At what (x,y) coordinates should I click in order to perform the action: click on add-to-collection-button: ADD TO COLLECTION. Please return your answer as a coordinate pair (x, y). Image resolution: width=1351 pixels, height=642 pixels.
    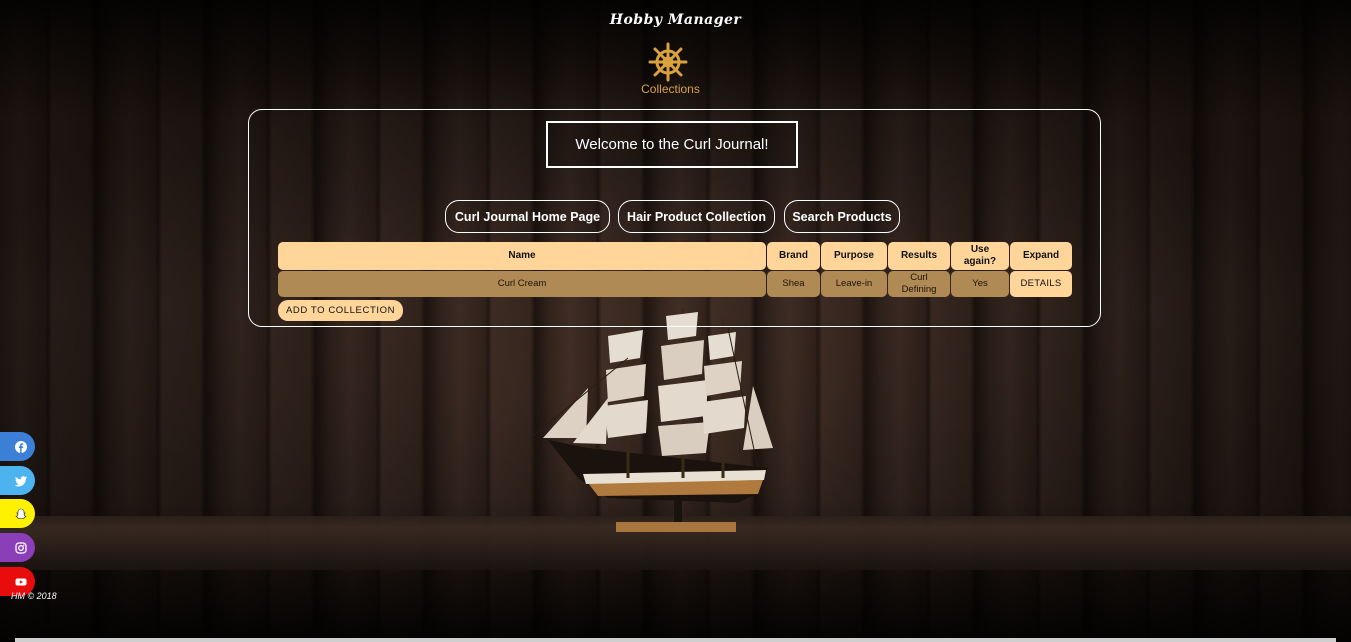
    Looking at the image, I should click on (340, 310).